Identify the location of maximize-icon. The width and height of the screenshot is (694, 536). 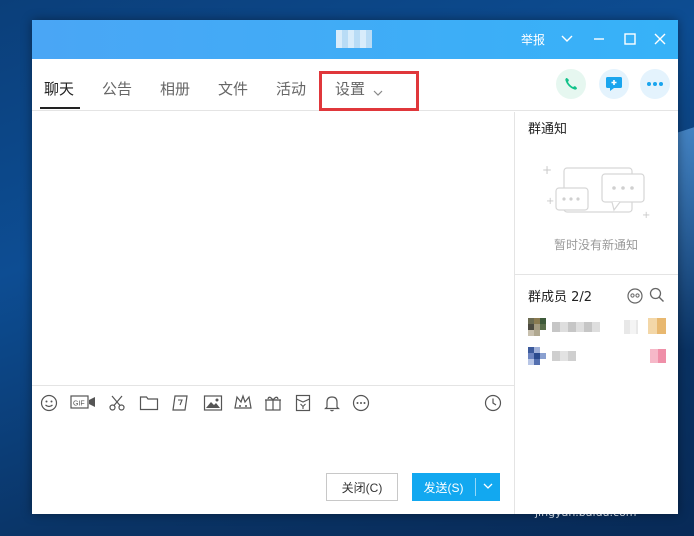
(630, 39).